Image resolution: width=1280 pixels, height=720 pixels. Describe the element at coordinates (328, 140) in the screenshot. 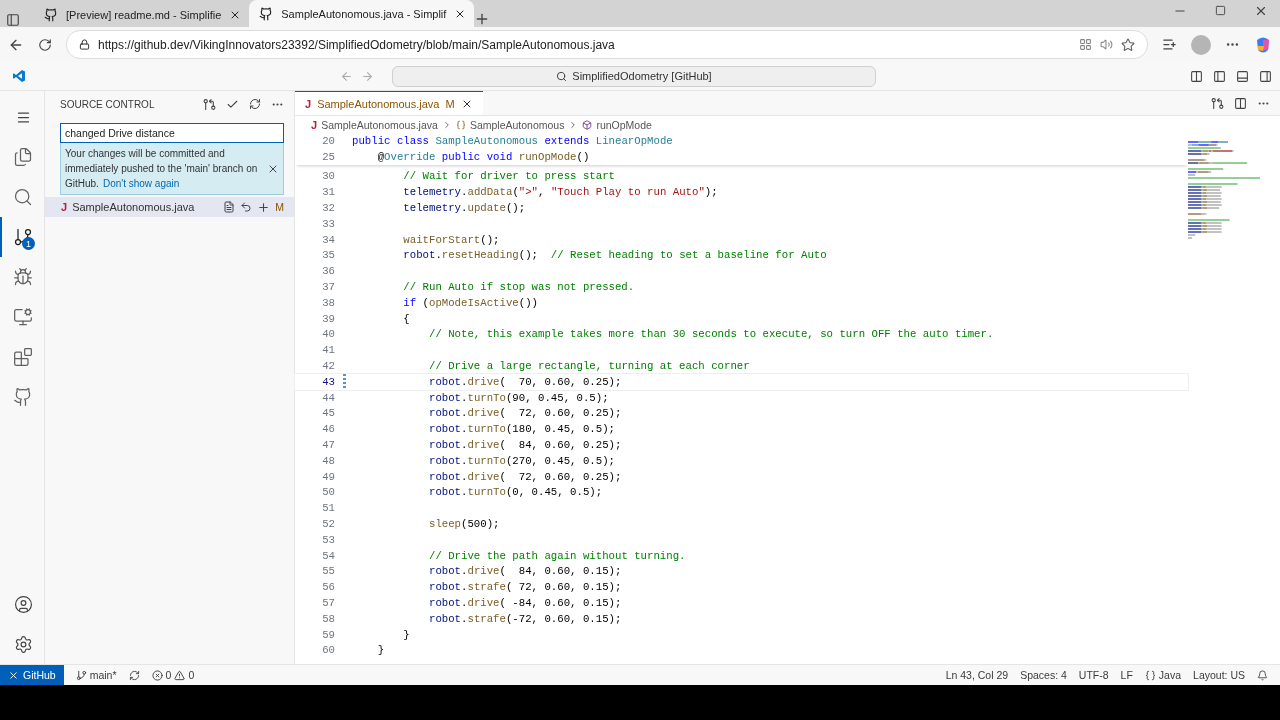

I see `line-number: 20` at that location.